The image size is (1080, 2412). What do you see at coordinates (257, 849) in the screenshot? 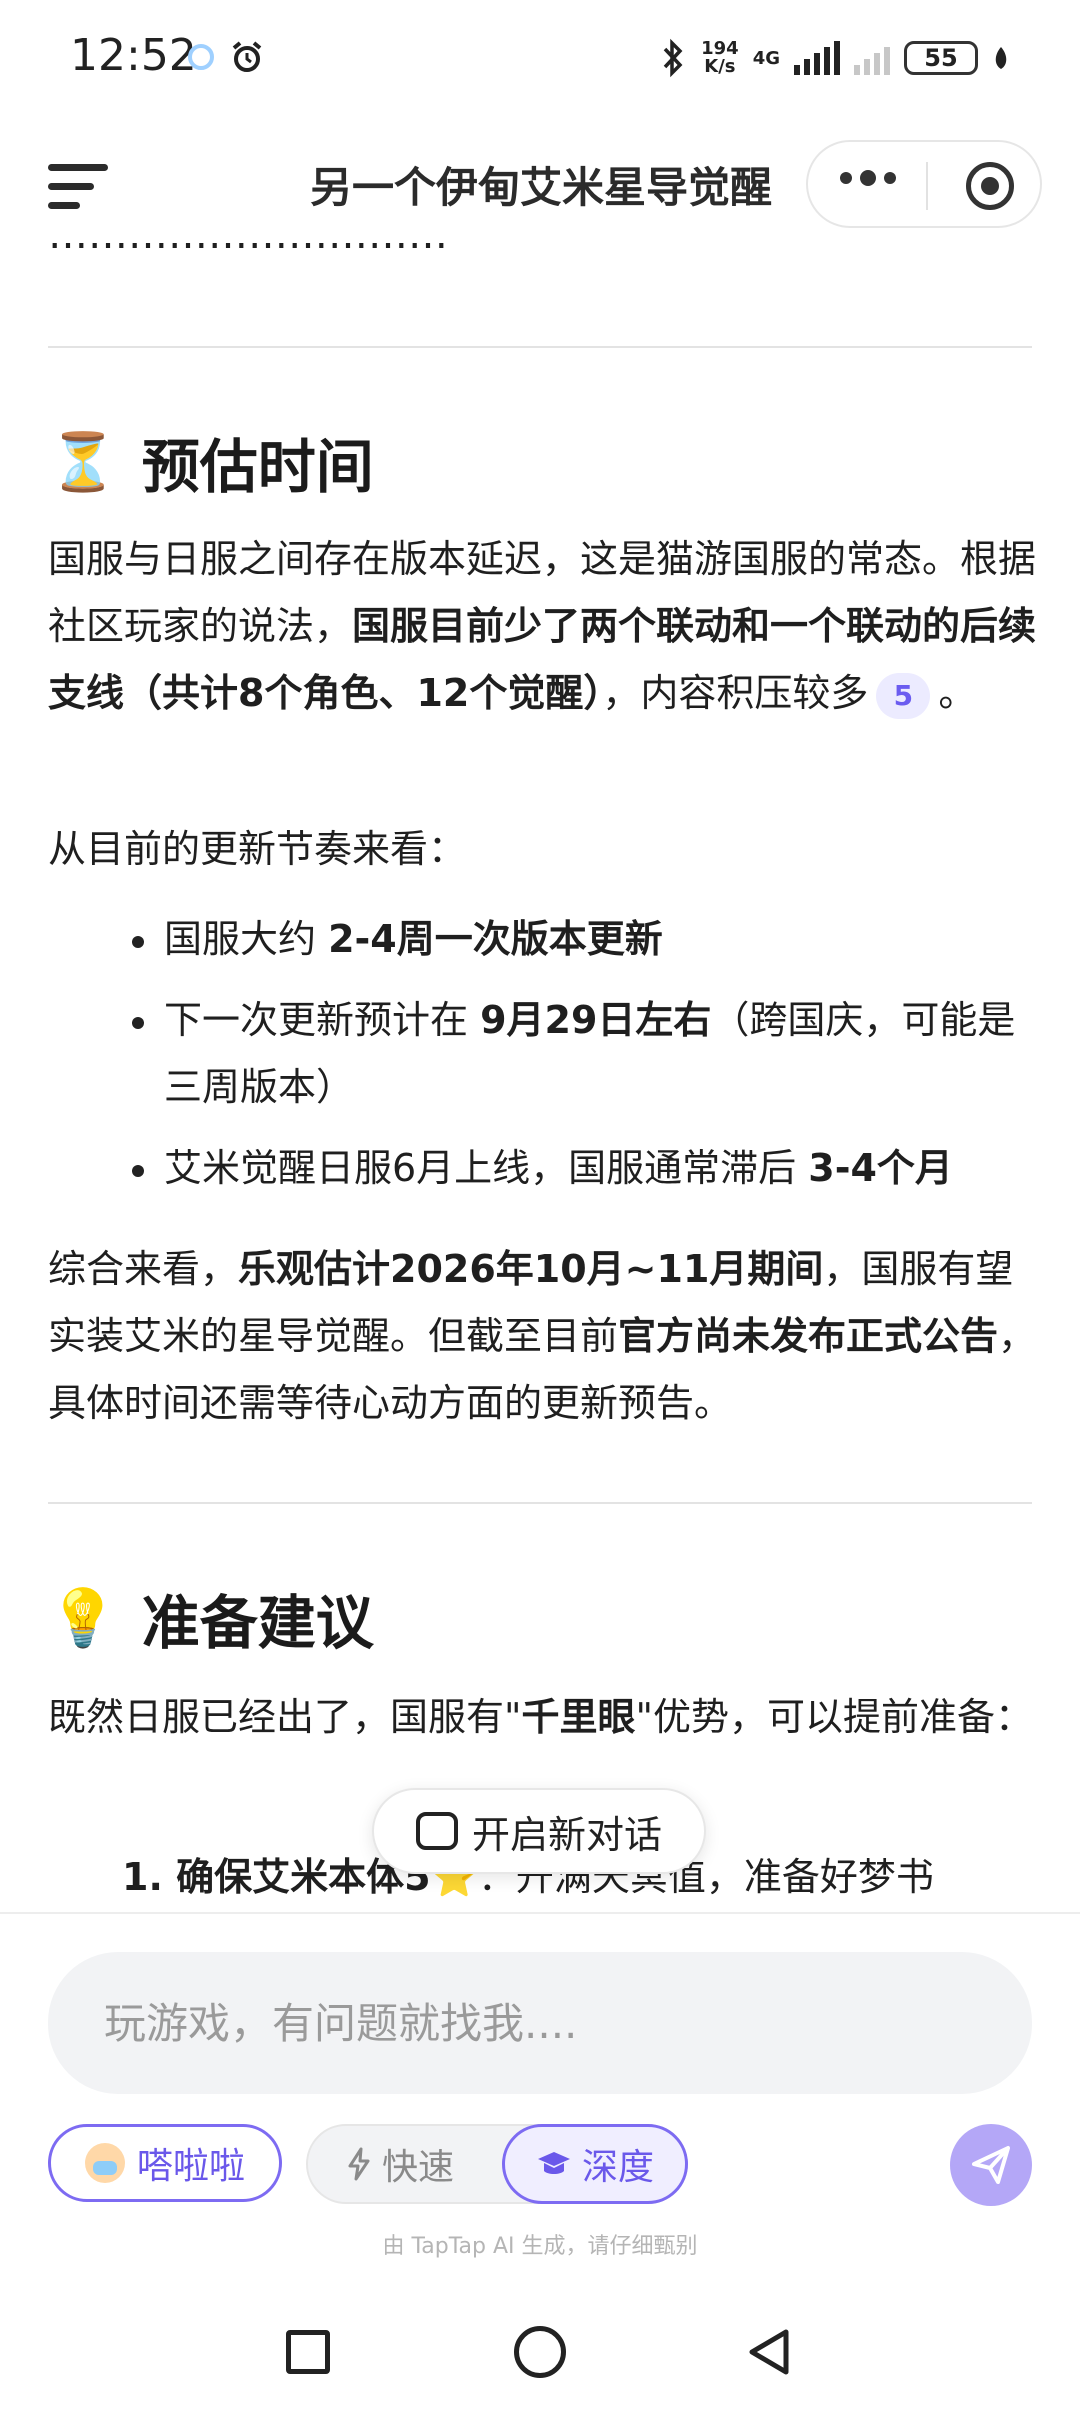
I see `eta-paragraph-2: 从目前的更新节奏来看：` at bounding box center [257, 849].